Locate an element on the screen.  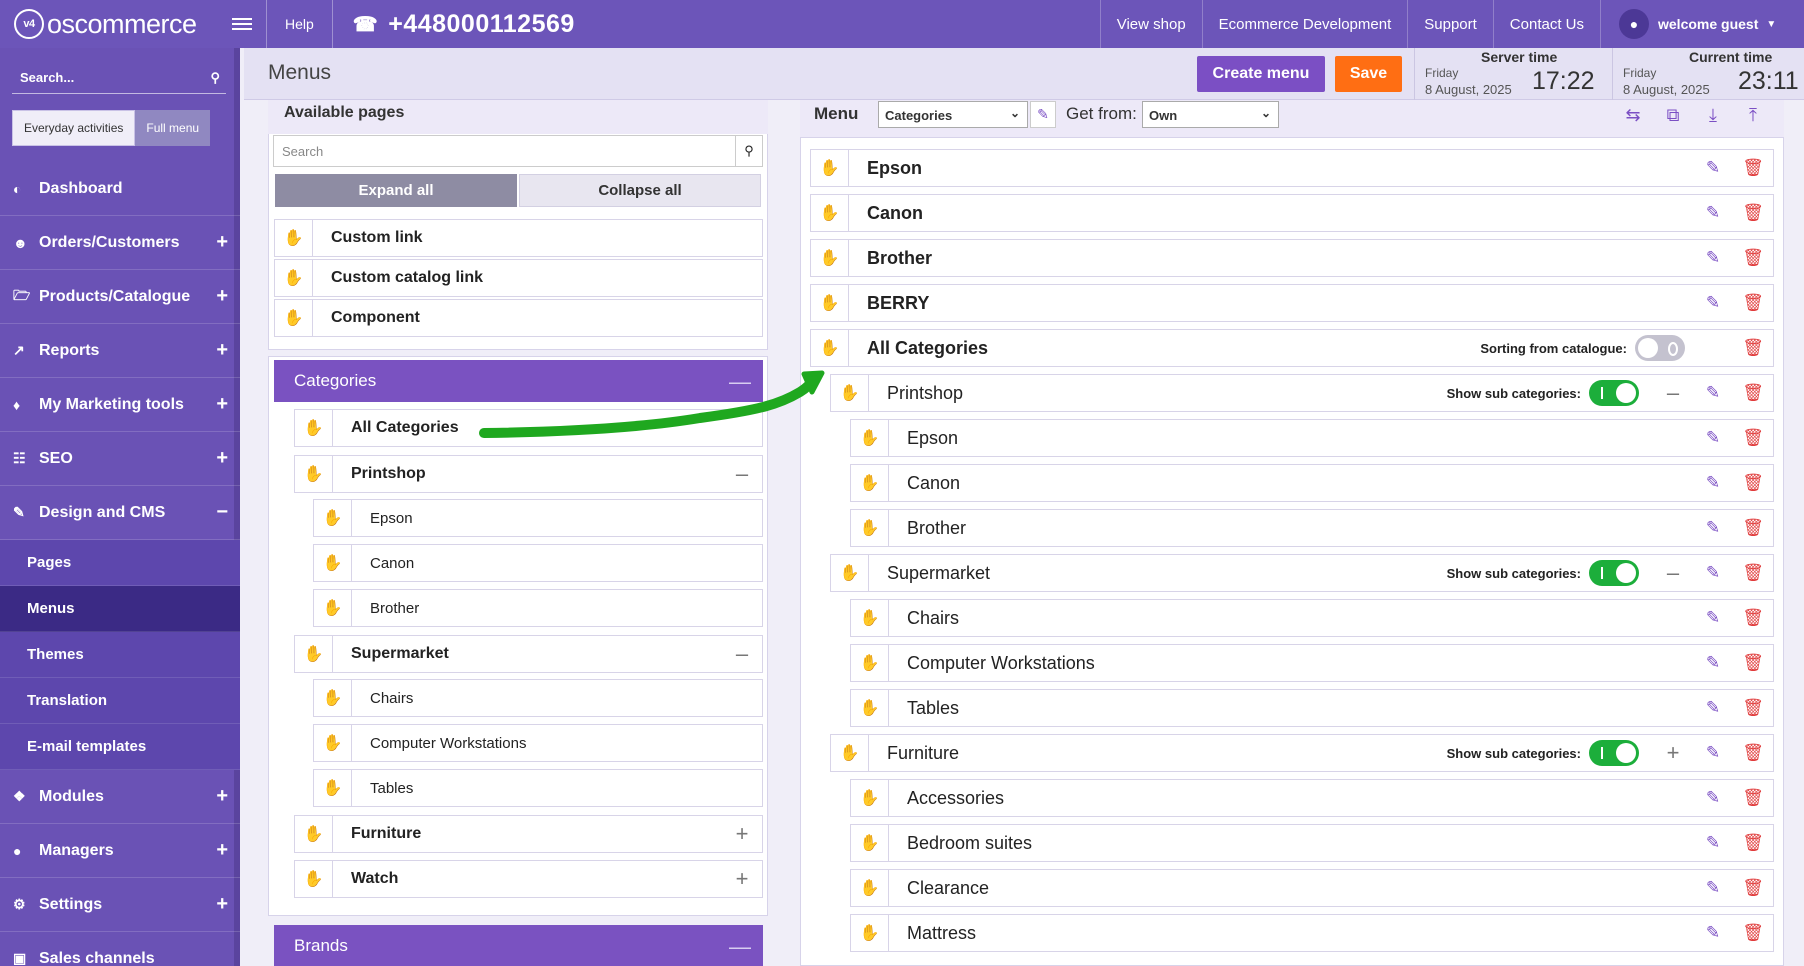
sidebar-item-orders-customers: ☻ Orders/Customers + is located at coordinates (120, 243).